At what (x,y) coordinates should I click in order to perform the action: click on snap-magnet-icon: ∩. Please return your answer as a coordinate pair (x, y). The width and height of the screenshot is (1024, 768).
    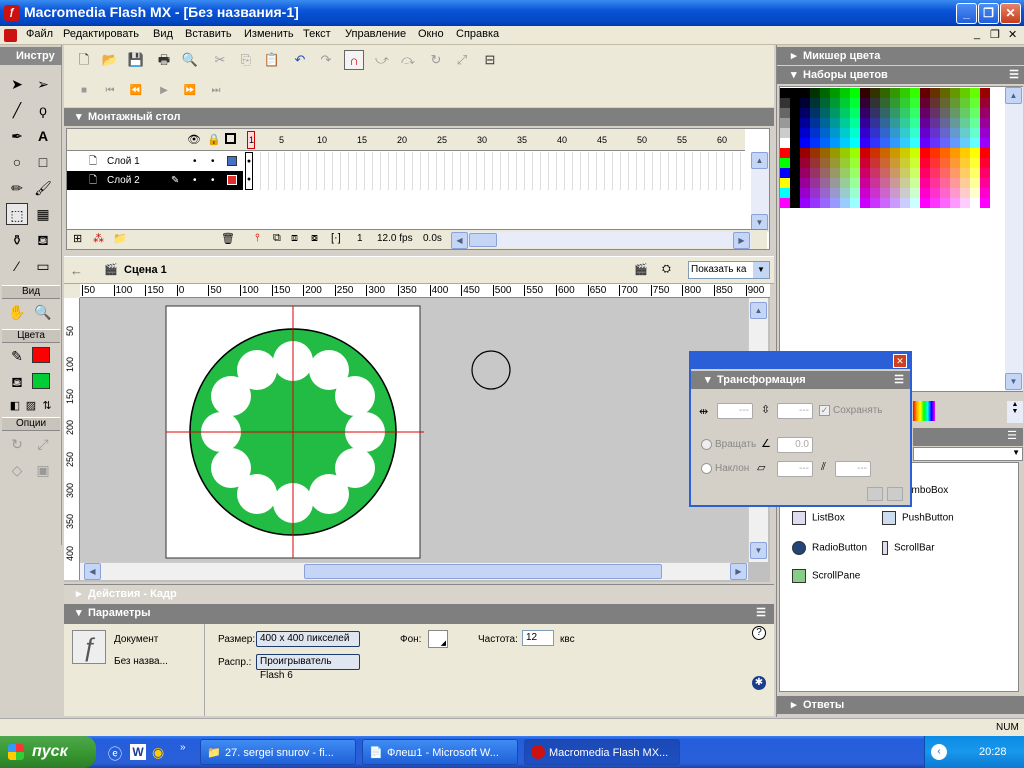
    Looking at the image, I should click on (354, 60).